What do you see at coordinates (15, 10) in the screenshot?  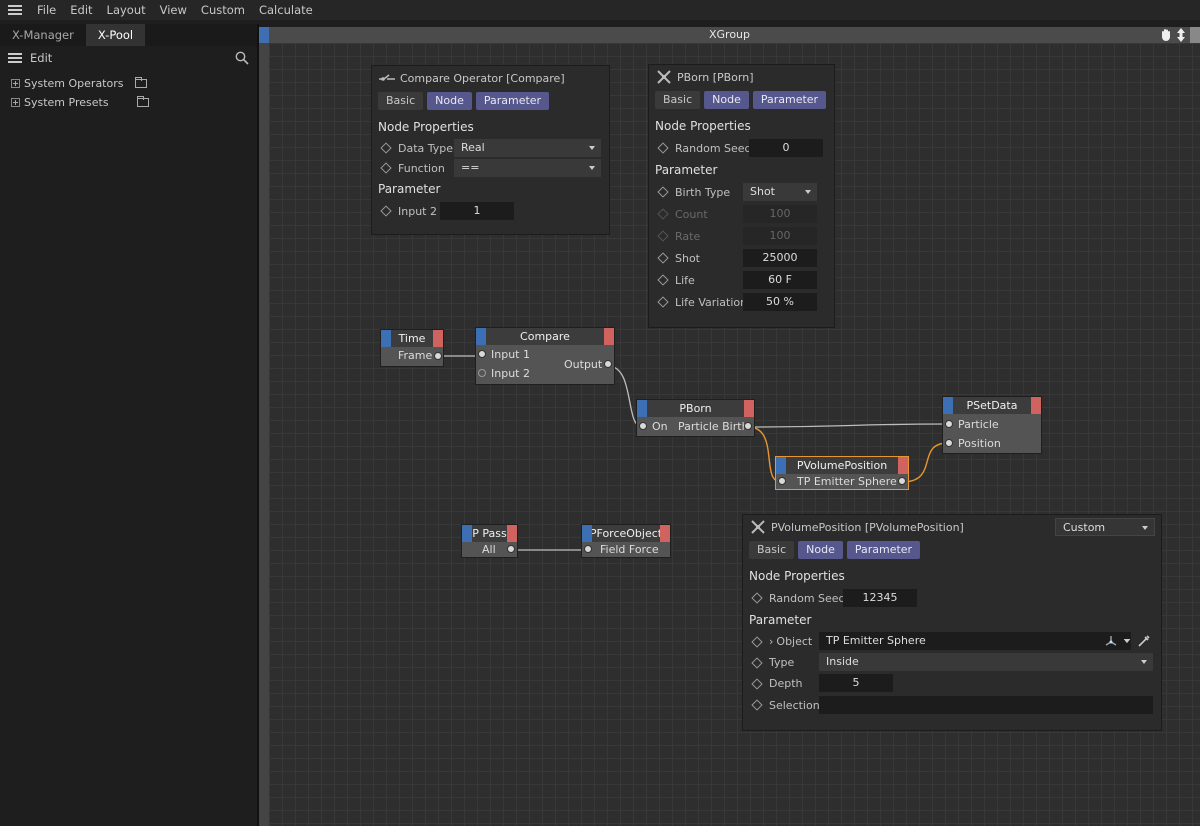 I see `main-menu-icon` at bounding box center [15, 10].